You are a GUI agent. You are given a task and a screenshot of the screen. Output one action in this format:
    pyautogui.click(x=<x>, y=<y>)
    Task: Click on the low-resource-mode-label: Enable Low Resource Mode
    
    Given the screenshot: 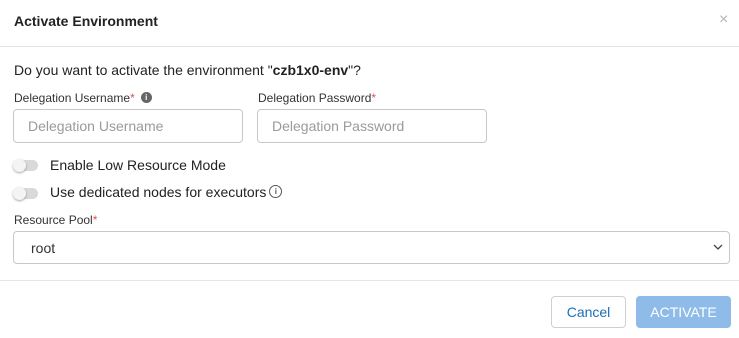 What is the action you would take?
    pyautogui.click(x=138, y=165)
    